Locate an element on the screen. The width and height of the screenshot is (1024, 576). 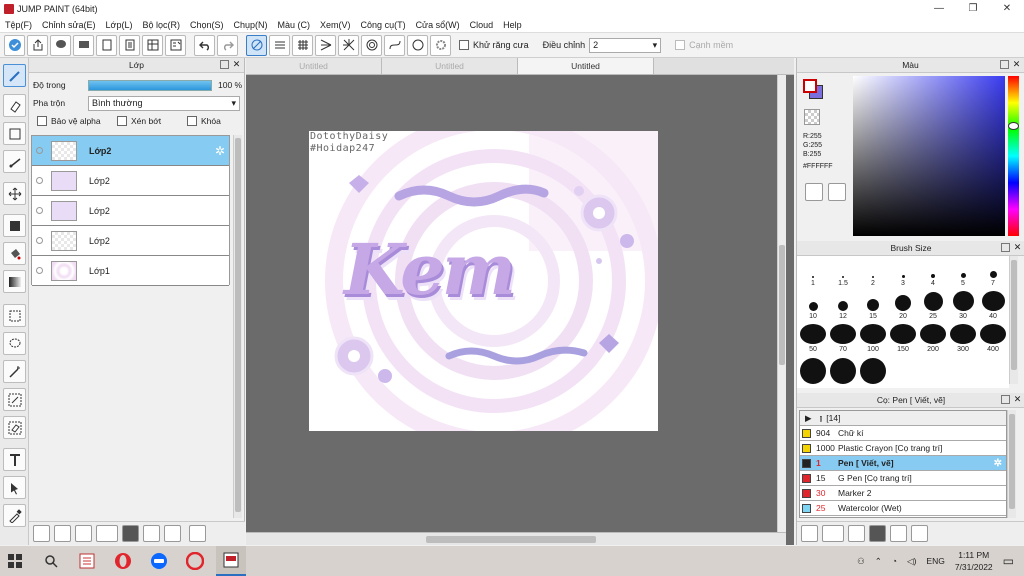
eyedropper-tool-icon is located at coordinates (14, 515).